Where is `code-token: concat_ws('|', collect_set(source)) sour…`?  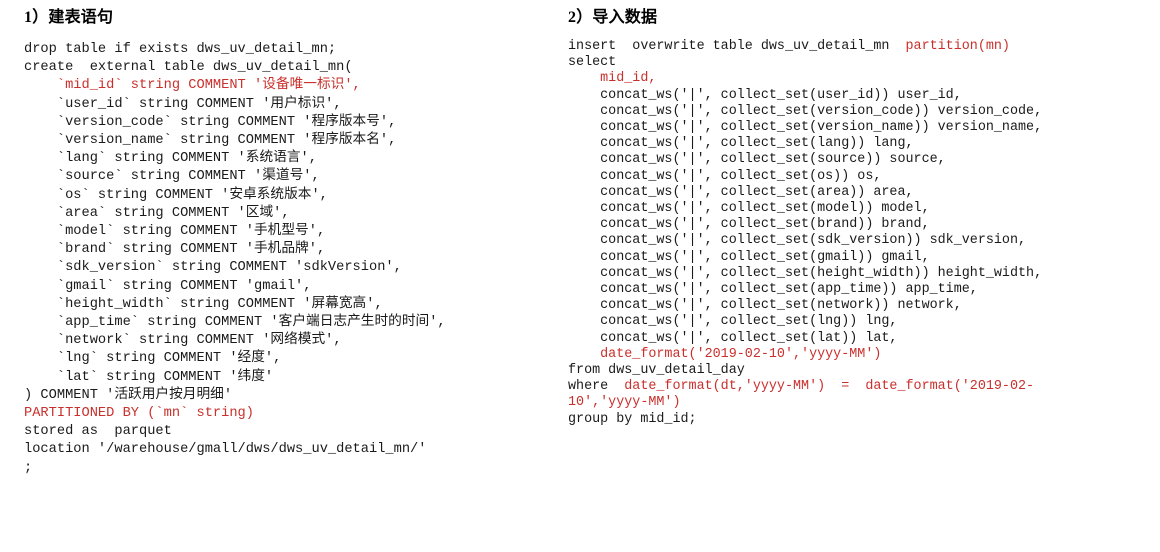 code-token: concat_ws('|', collect_set(source)) sour… is located at coordinates (757, 160).